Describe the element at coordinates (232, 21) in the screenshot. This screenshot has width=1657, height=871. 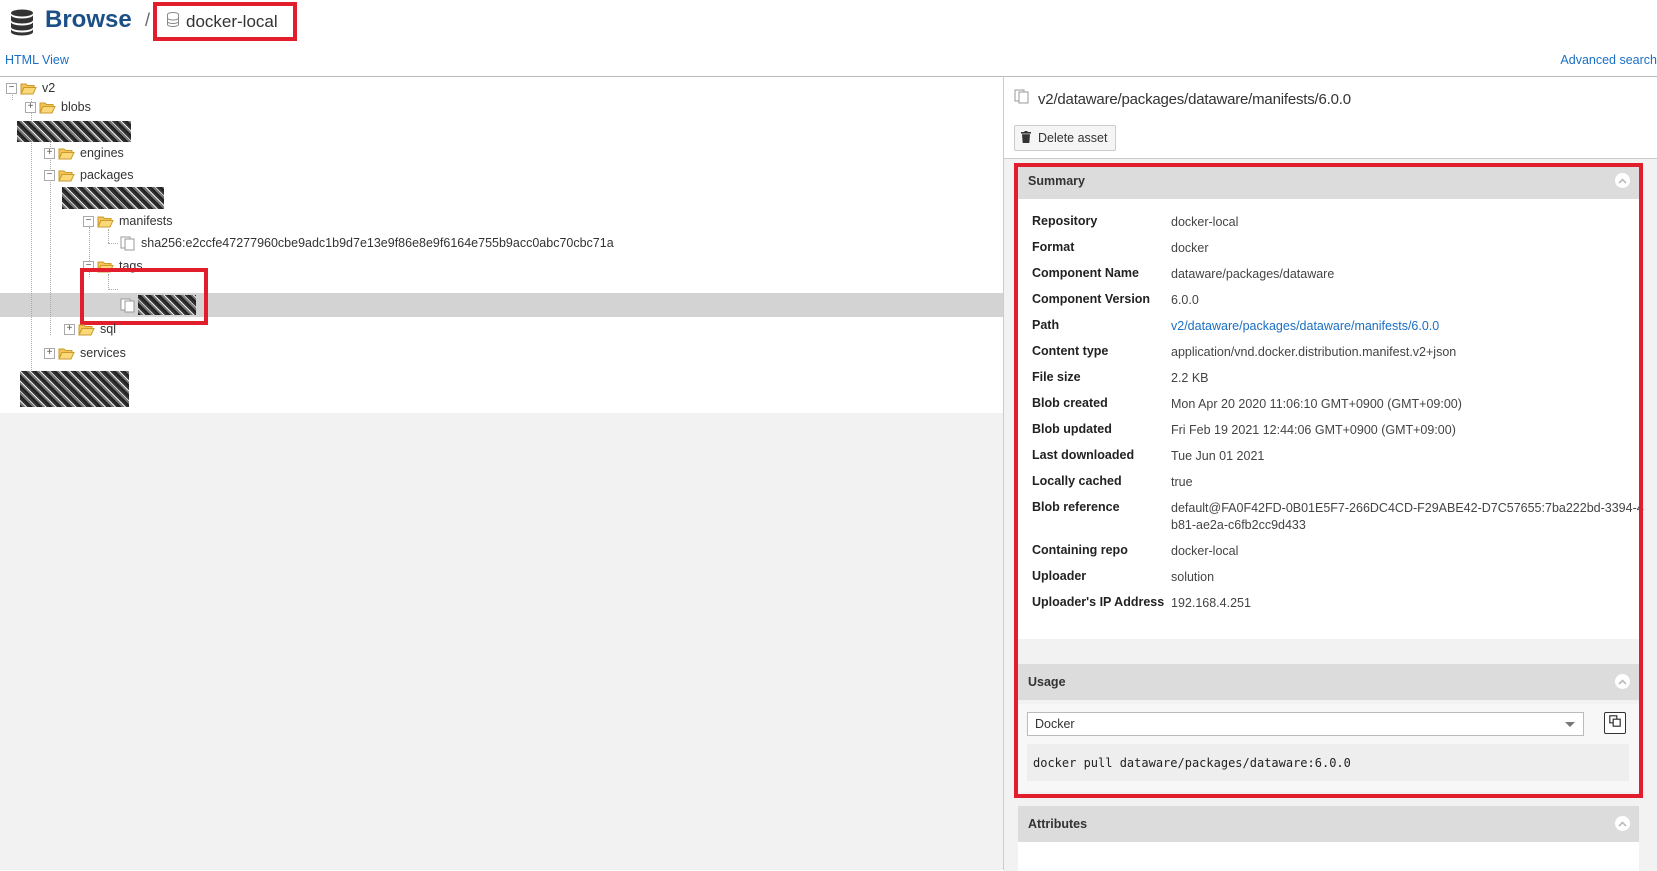
I see `breadcrumb-repository-label: docker-local` at that location.